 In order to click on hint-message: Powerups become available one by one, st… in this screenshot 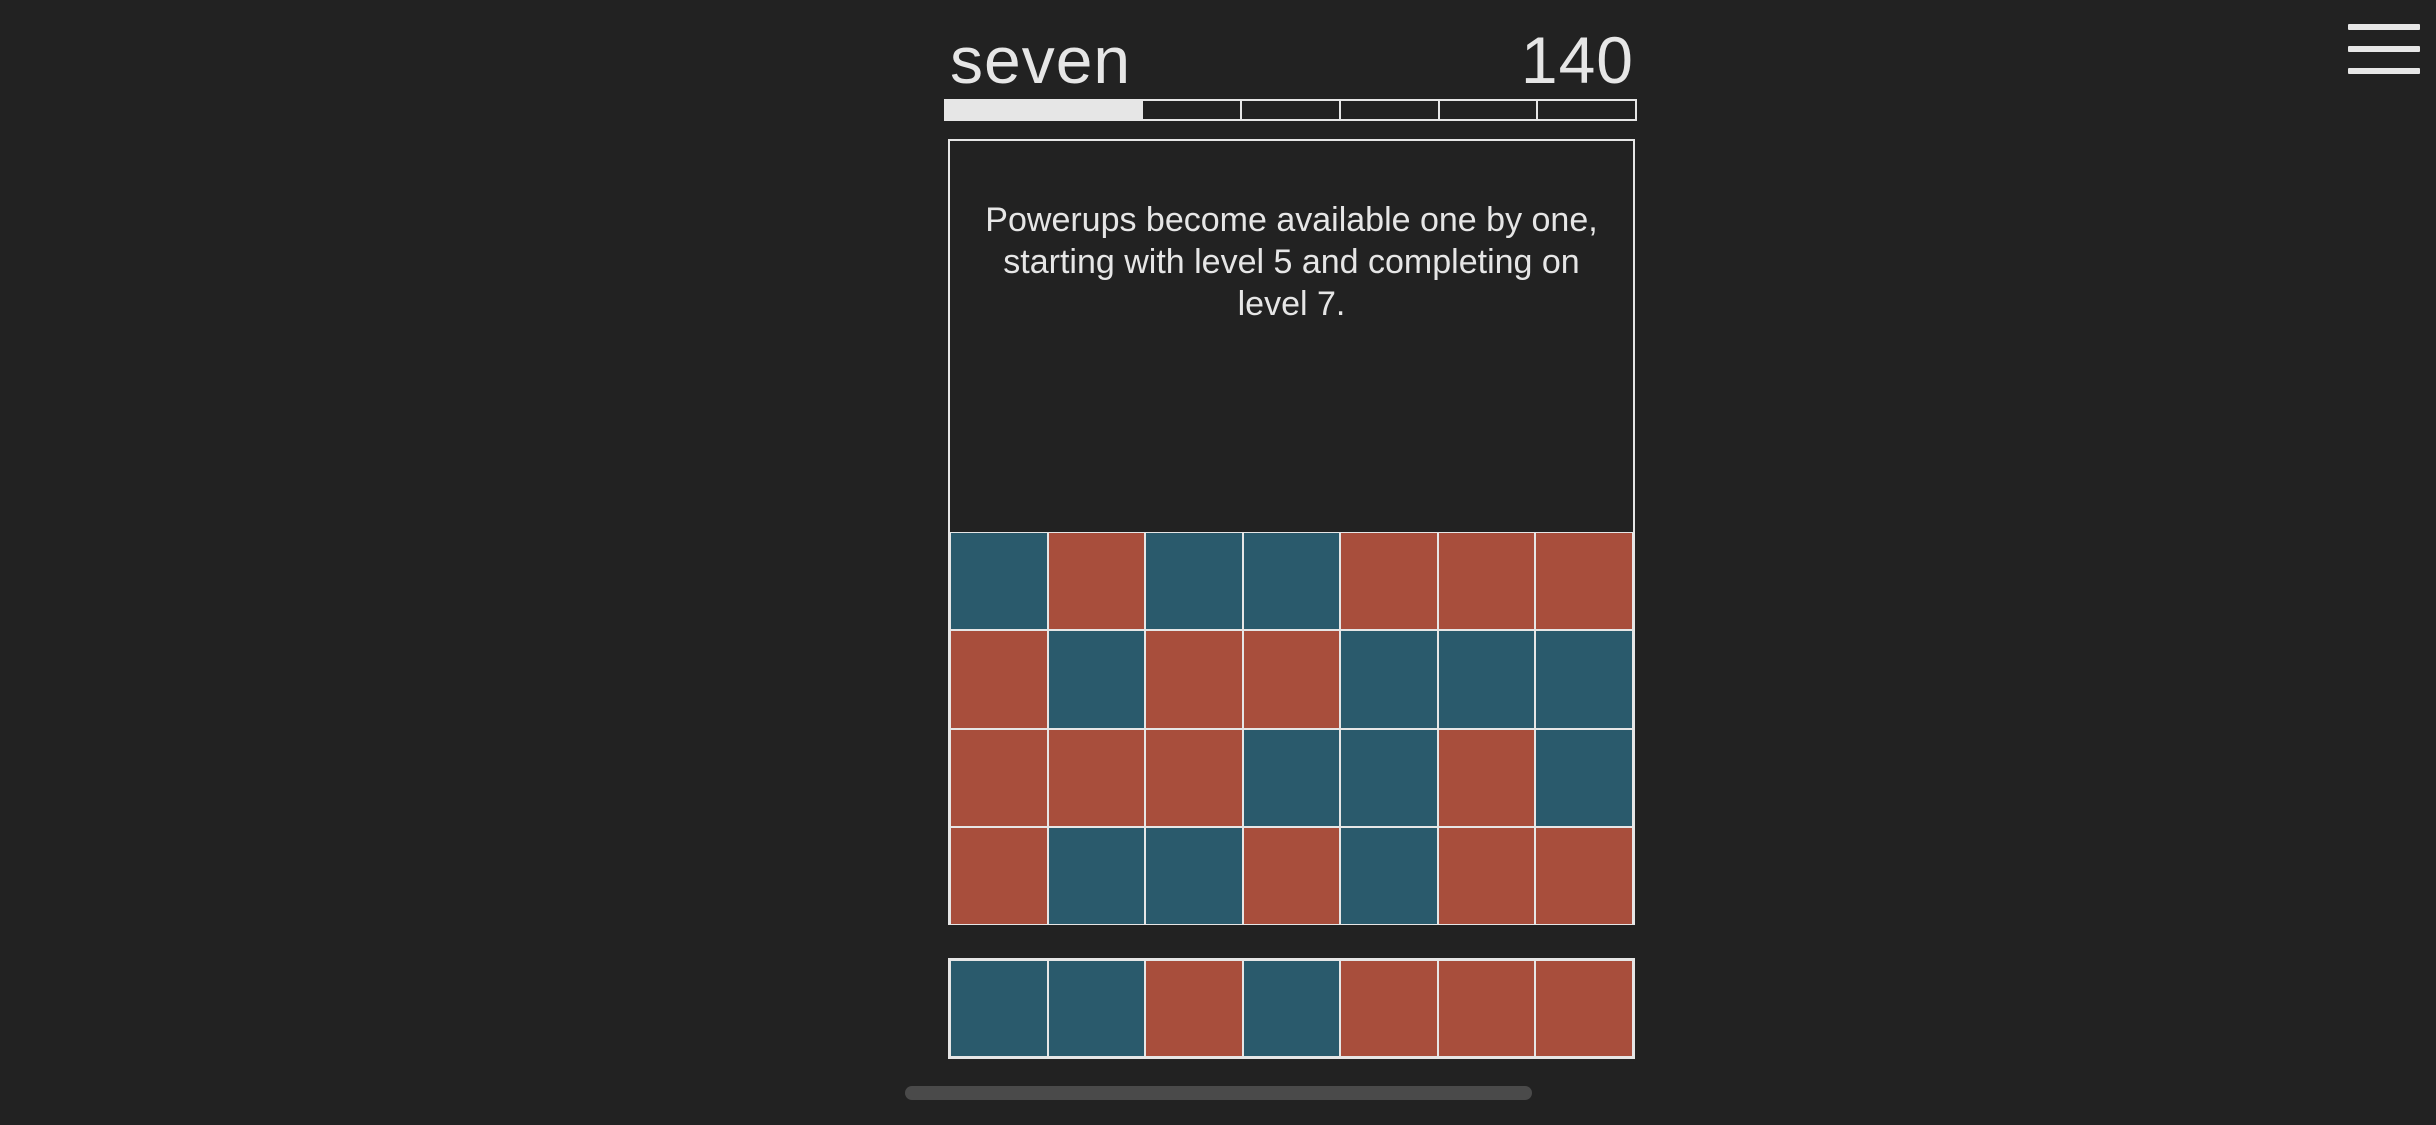, I will do `click(1291, 262)`.